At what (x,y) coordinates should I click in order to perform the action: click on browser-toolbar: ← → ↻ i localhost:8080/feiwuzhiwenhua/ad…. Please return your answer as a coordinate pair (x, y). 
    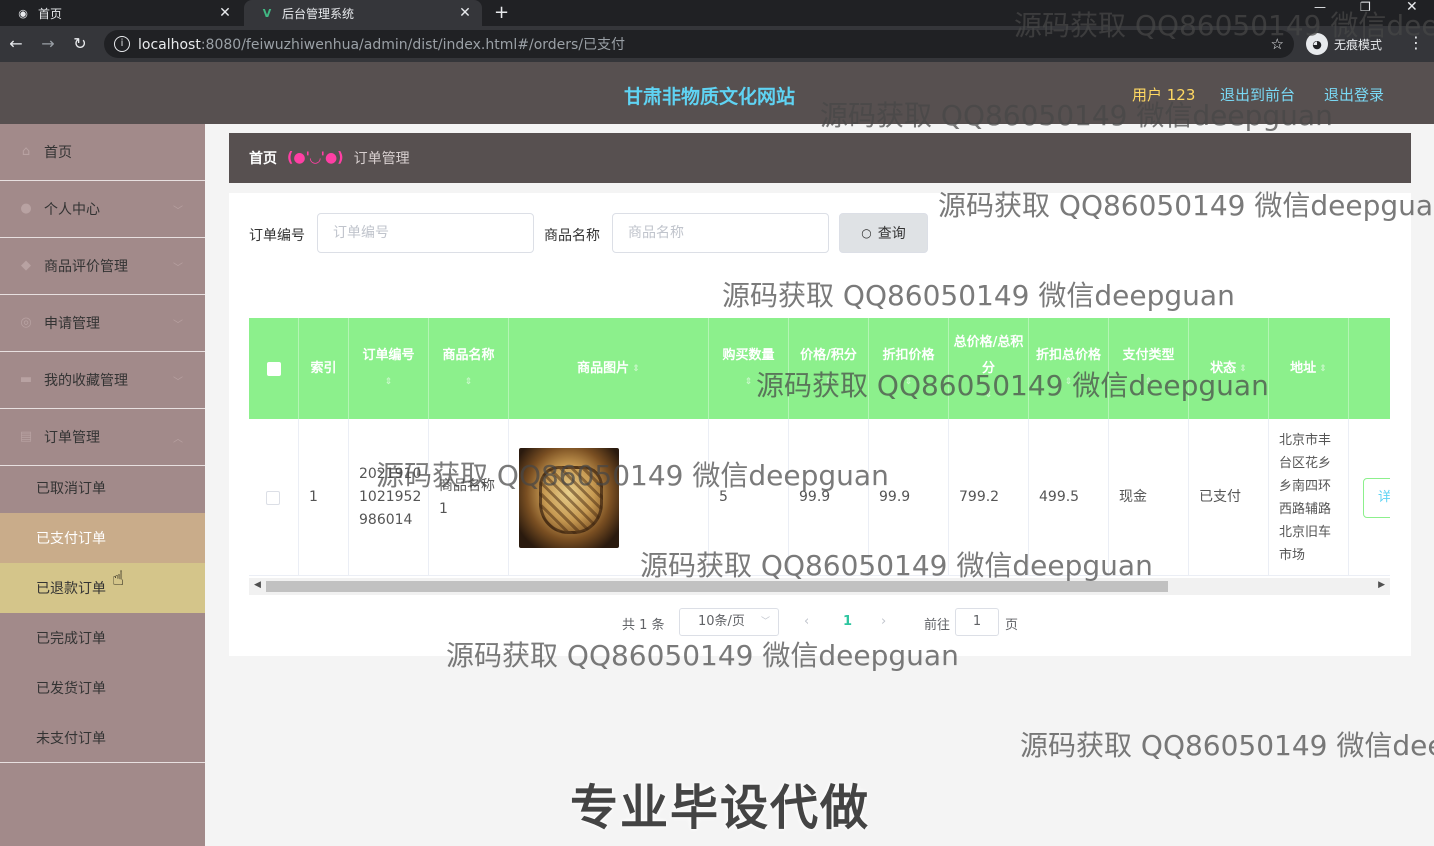
    Looking at the image, I should click on (717, 44).